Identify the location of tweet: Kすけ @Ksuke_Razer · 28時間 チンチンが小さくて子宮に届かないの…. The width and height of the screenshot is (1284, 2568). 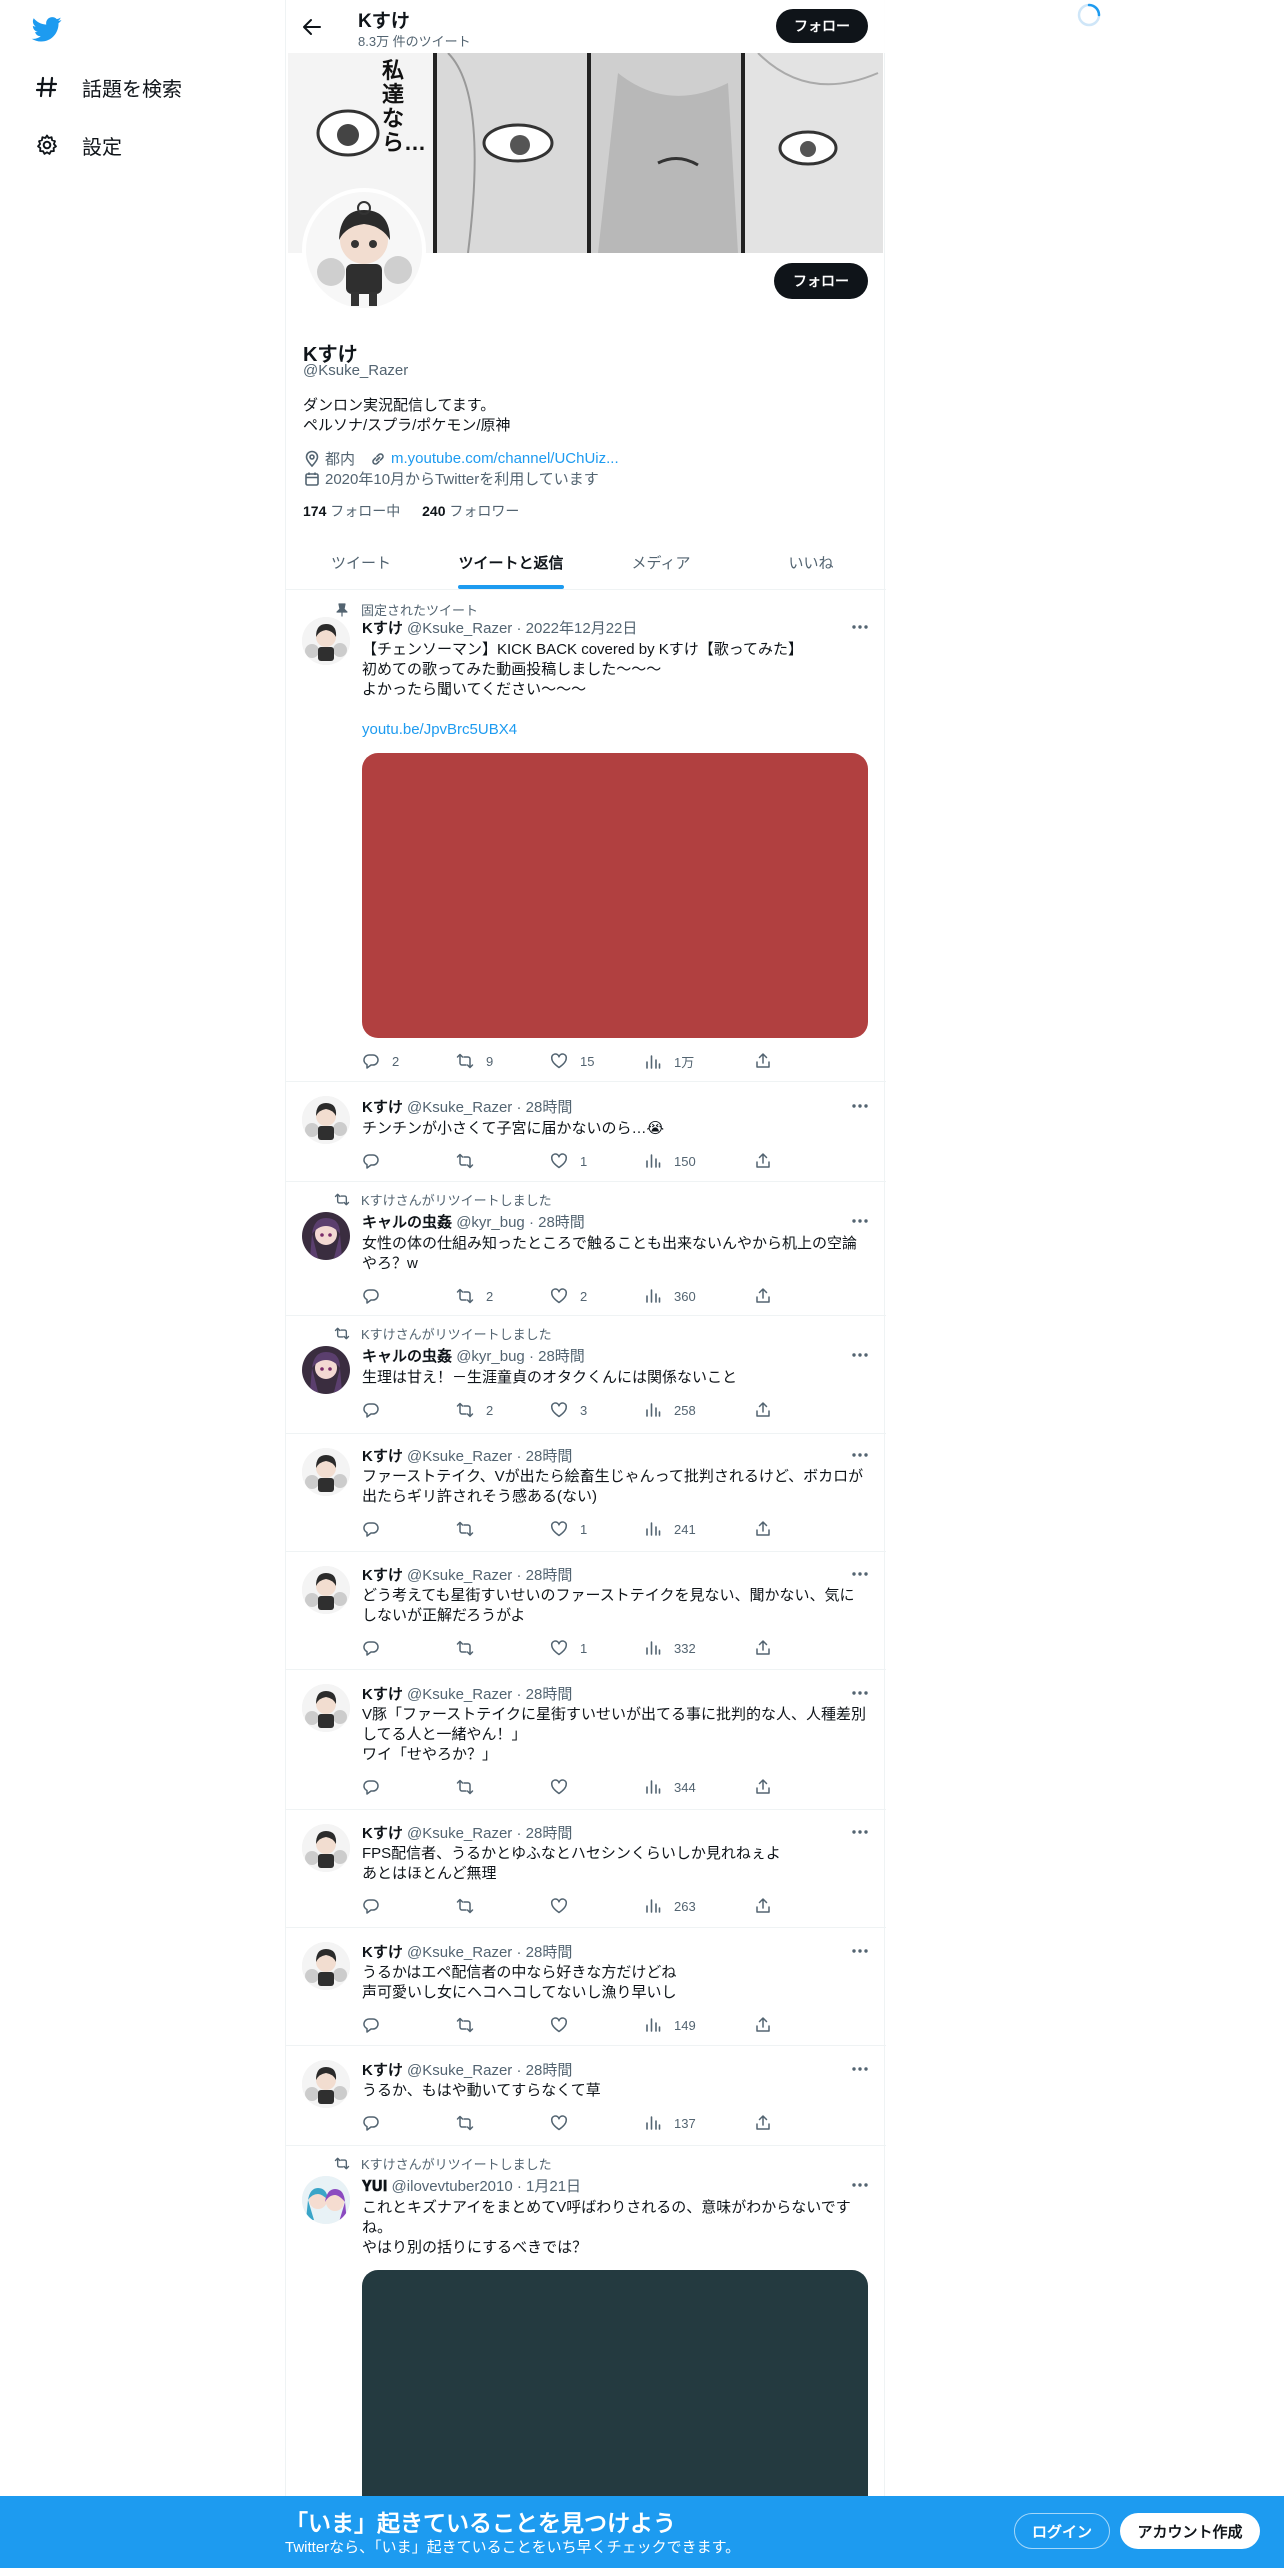
(586, 1132).